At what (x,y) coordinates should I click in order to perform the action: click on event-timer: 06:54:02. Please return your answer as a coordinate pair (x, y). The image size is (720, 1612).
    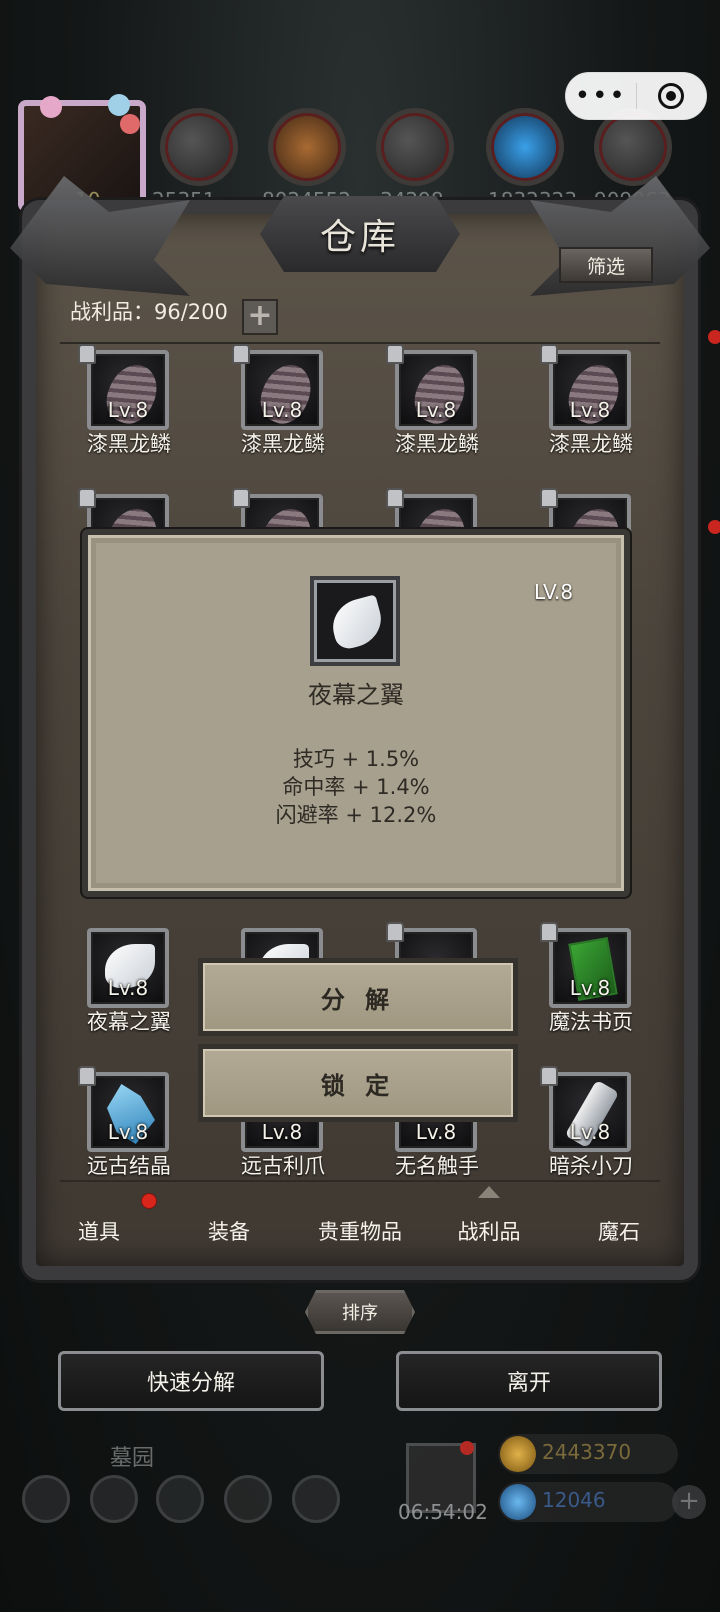
    Looking at the image, I should click on (443, 1512).